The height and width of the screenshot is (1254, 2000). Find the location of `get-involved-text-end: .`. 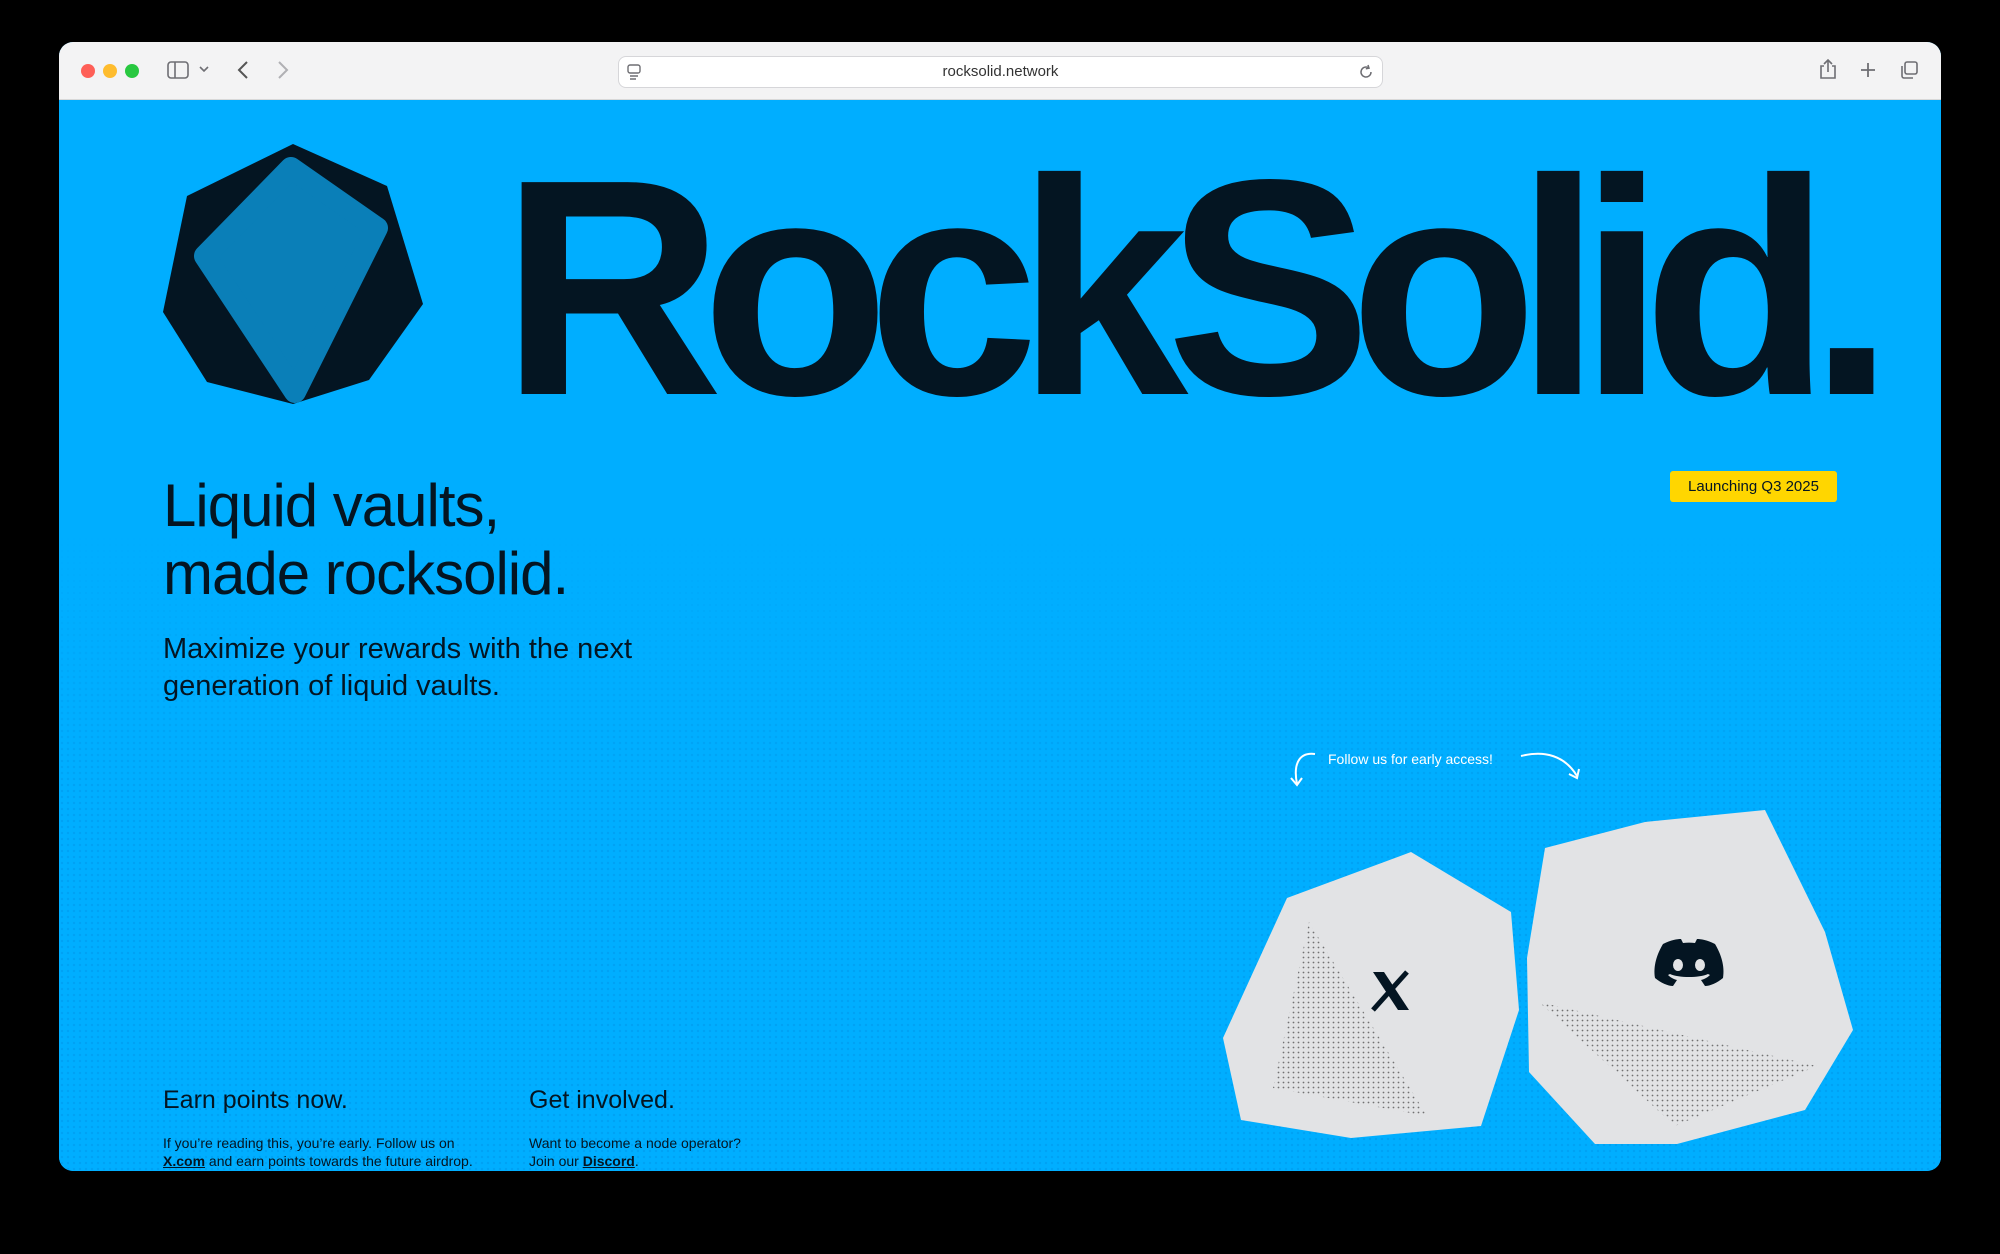

get-involved-text-end: . is located at coordinates (636, 1161).